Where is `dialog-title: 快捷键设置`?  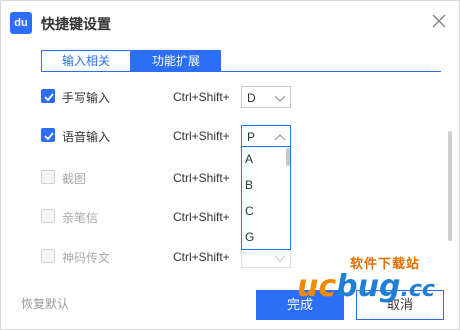
dialog-title: 快捷键设置 is located at coordinates (76, 24).